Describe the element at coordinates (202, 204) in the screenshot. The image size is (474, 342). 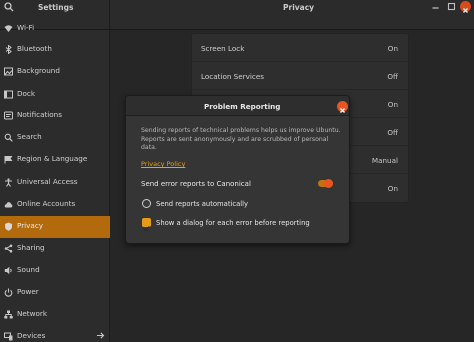
I see `send-automatically-label: Send reports automatically` at that location.